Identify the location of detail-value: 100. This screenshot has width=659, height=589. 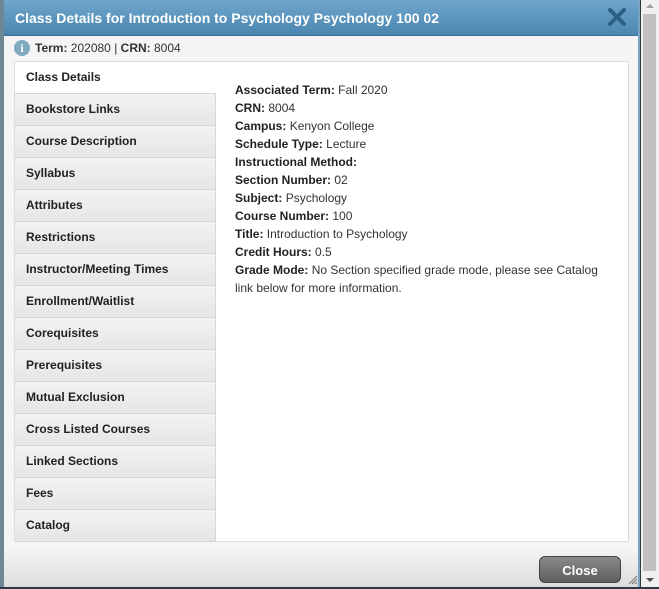
(342, 216).